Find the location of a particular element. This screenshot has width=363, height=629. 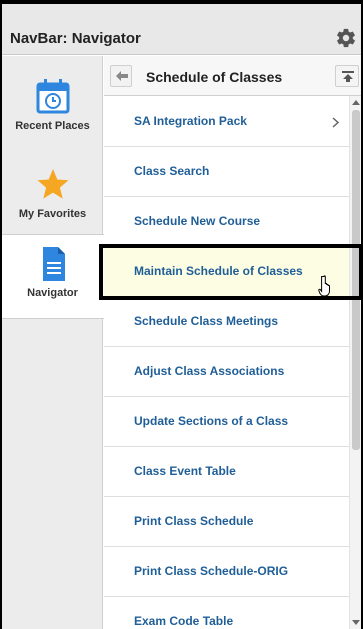

back-button is located at coordinates (121, 76).